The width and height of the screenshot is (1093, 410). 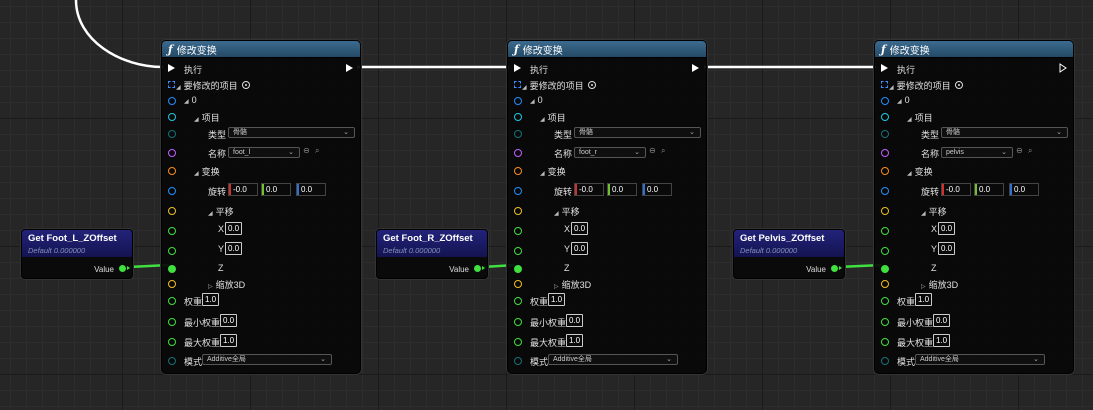 What do you see at coordinates (977, 152) in the screenshot?
I see `name-dropdown: pelvis ⌄` at bounding box center [977, 152].